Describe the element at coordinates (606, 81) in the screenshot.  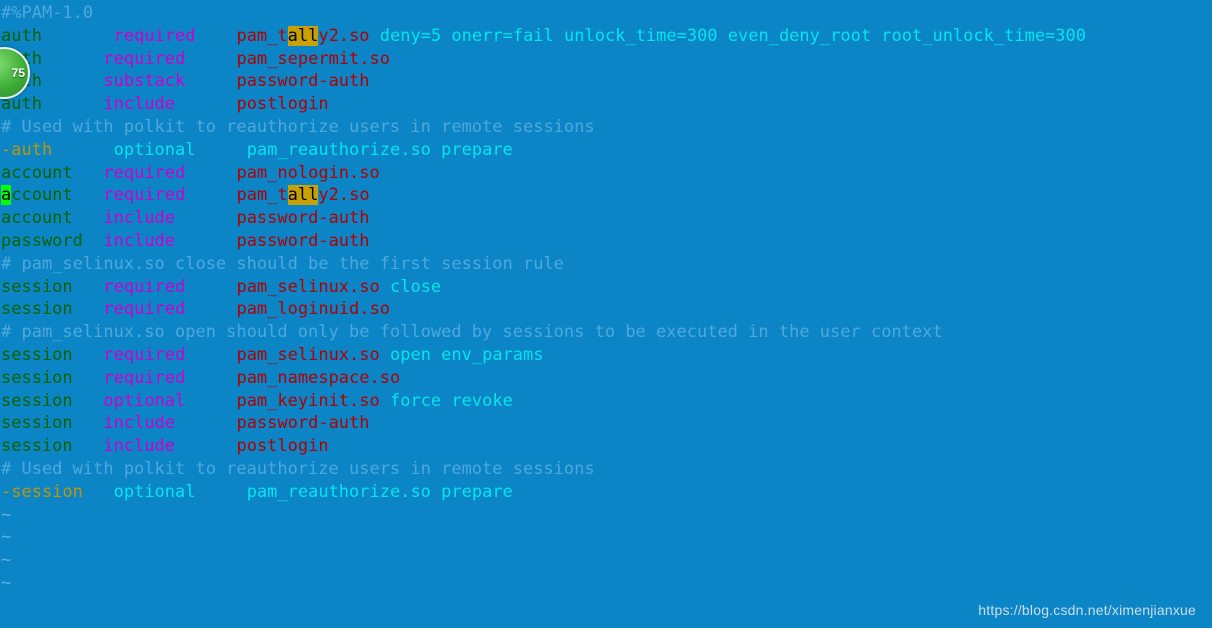
I see `vim-buffer-line: auth substack password-auth` at that location.